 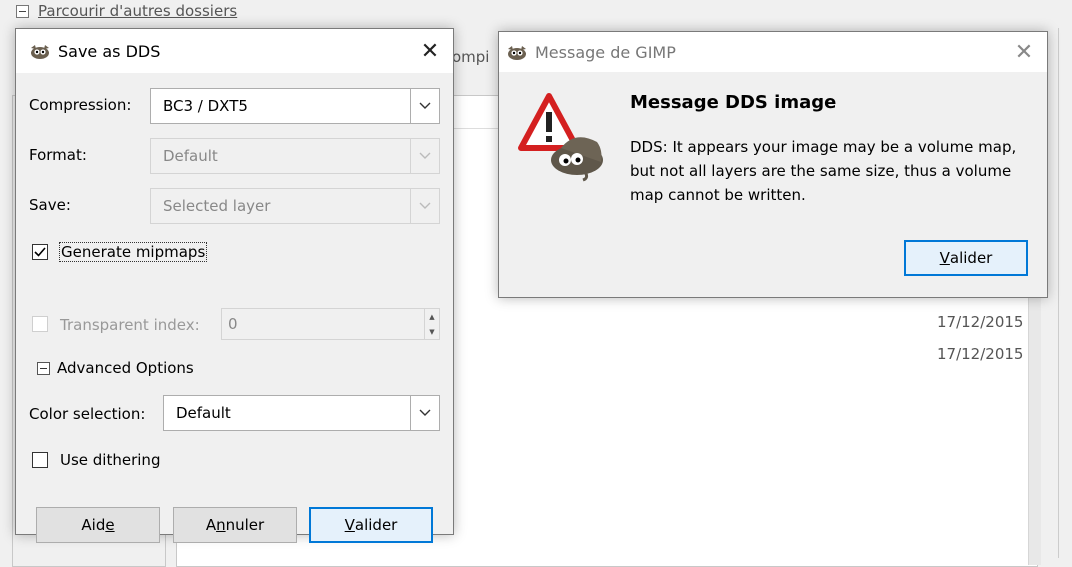 I want to click on save-label: Save:, so click(x=50, y=205).